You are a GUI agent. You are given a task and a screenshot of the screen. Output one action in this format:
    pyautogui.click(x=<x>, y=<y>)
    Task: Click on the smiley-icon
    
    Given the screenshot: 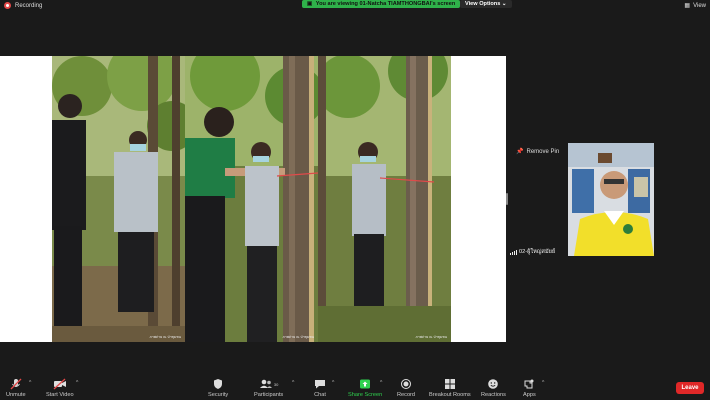 What is the action you would take?
    pyautogui.click(x=493, y=384)
    